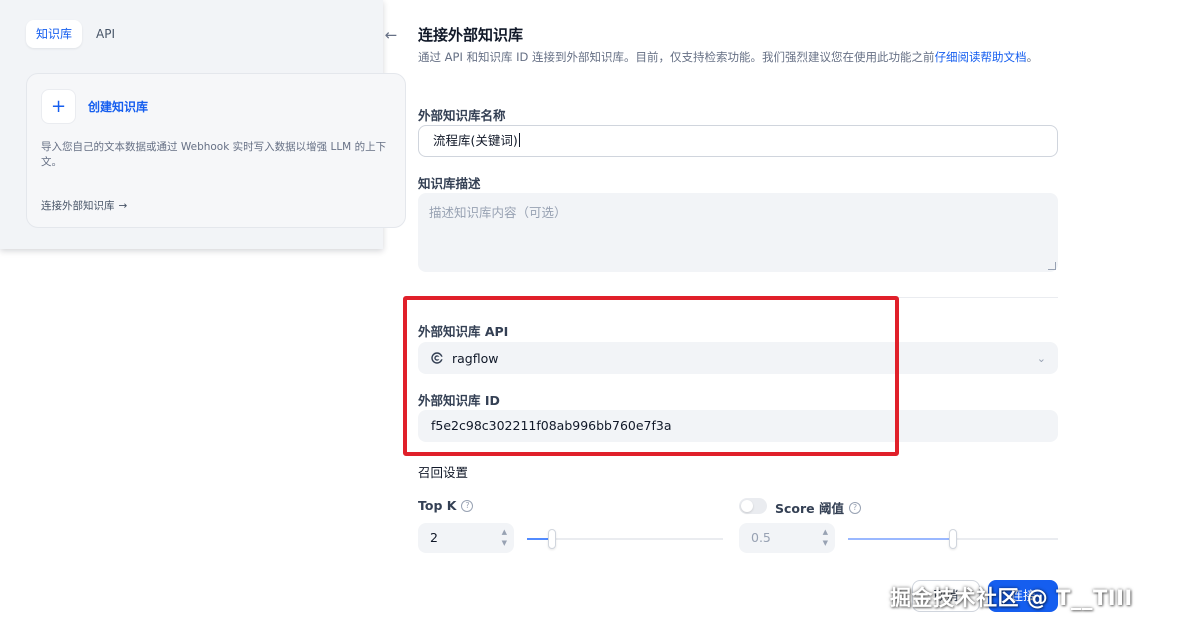 Image resolution: width=1177 pixels, height=630 pixels. Describe the element at coordinates (1032, 57) in the screenshot. I see `description-suffix: 。` at that location.